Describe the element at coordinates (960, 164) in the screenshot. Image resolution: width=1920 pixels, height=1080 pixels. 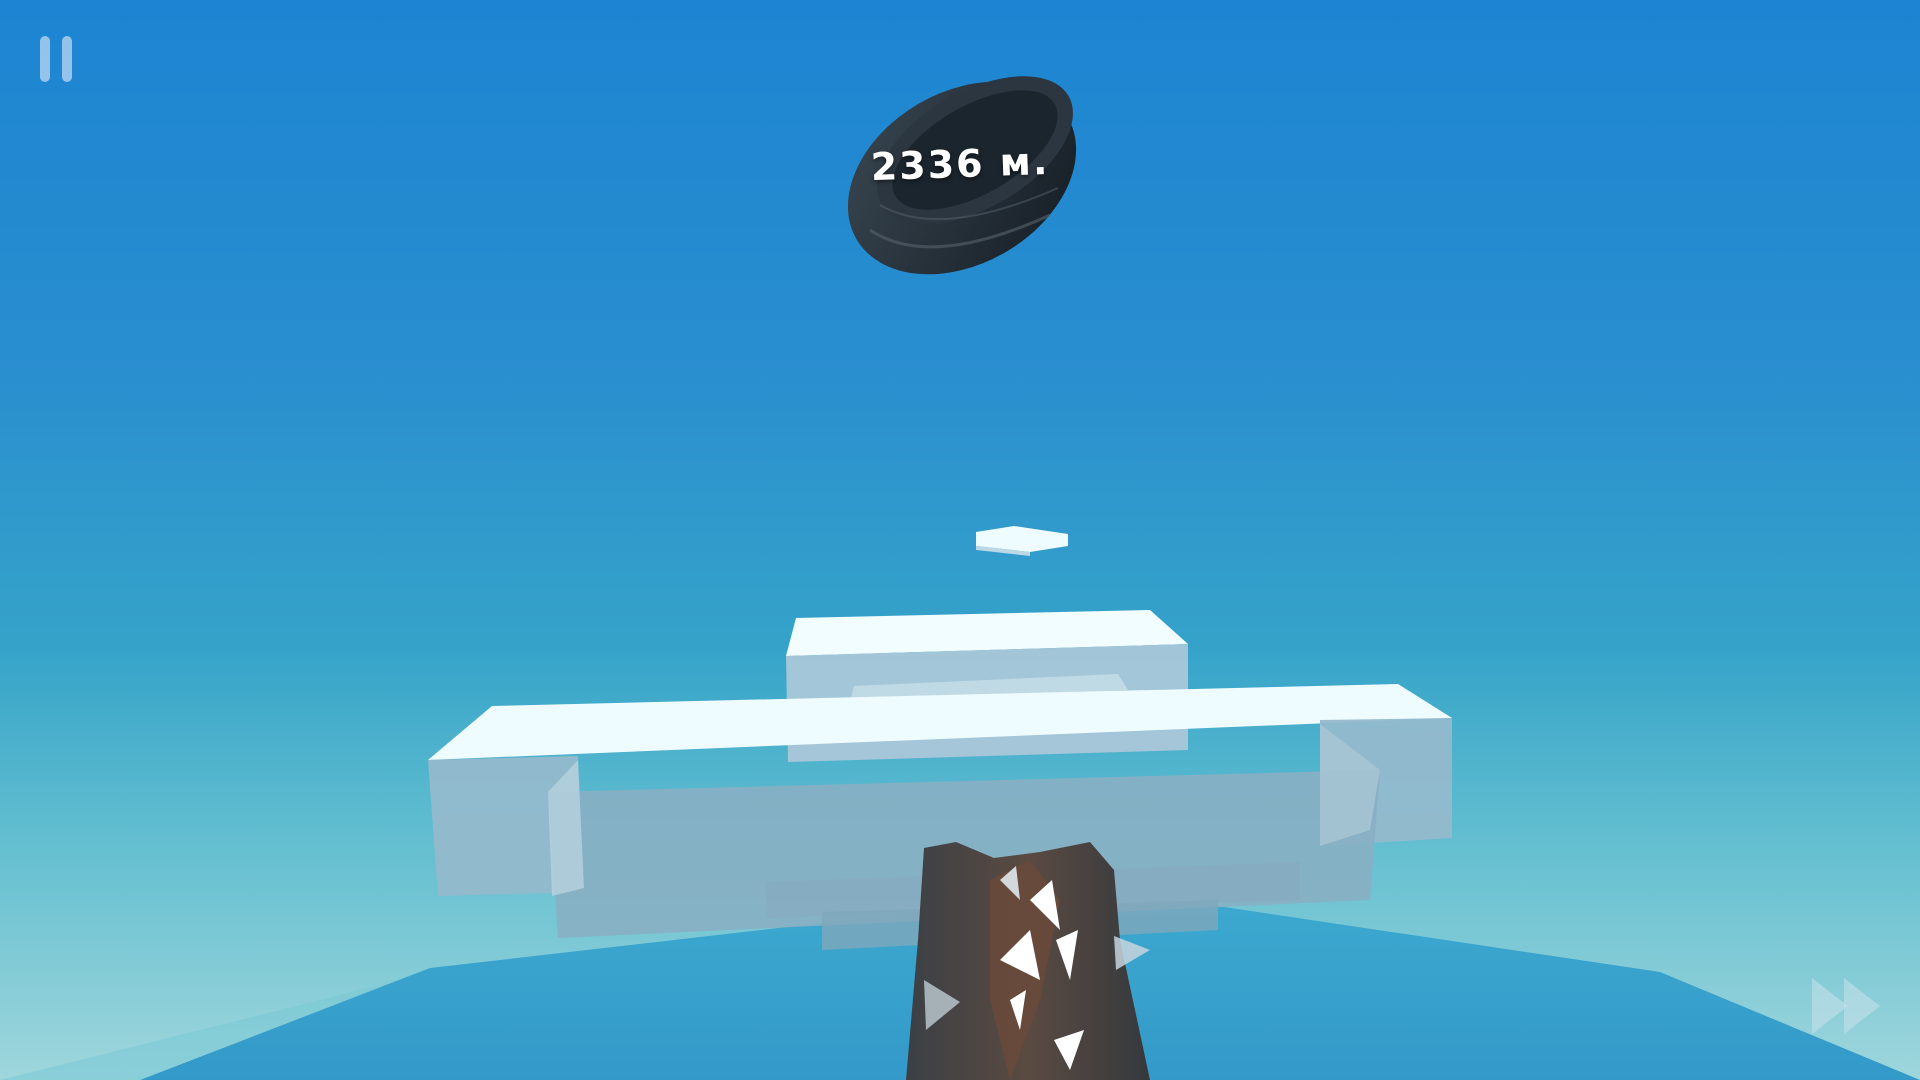
I see `distance-counter: 2336 м.` at that location.